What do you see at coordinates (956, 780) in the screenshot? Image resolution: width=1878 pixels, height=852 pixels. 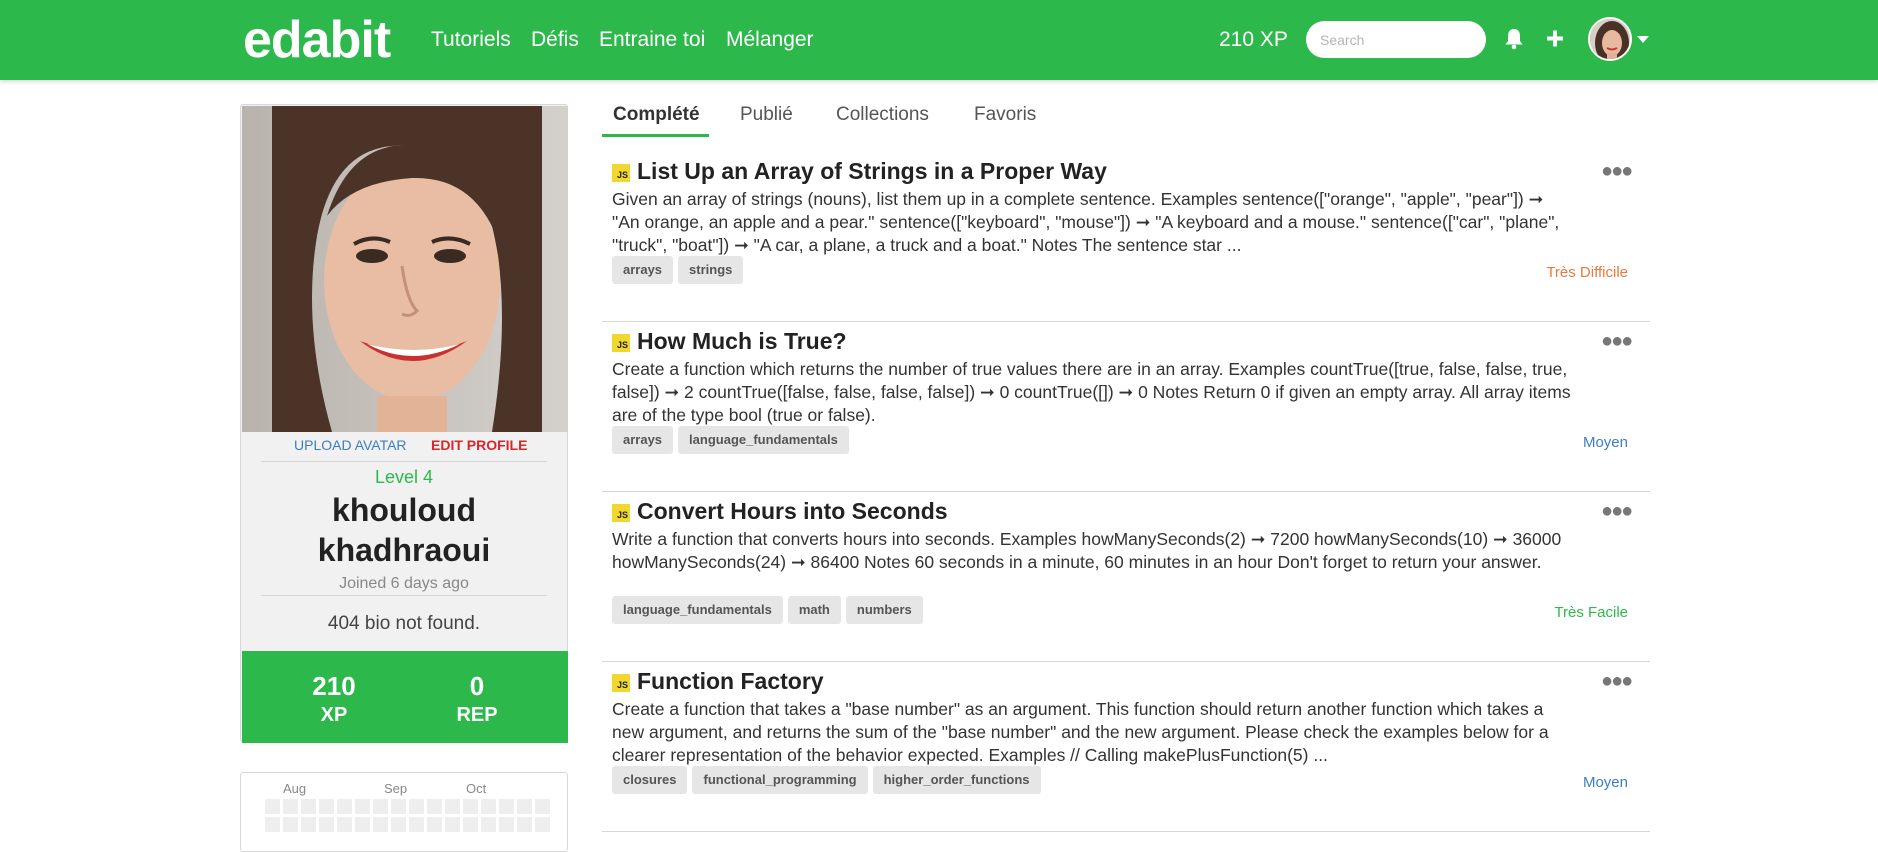 I see `tag: higher_order_functions` at bounding box center [956, 780].